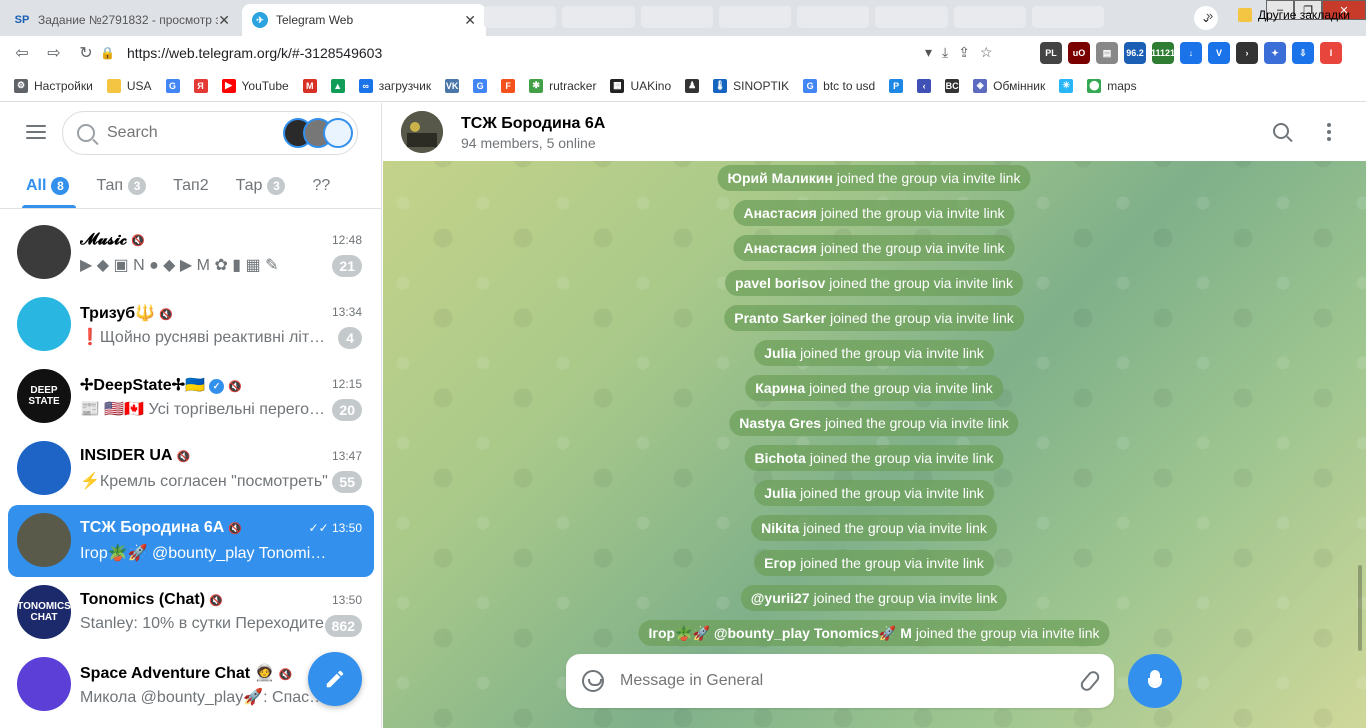  I want to click on search-box, so click(210, 133).